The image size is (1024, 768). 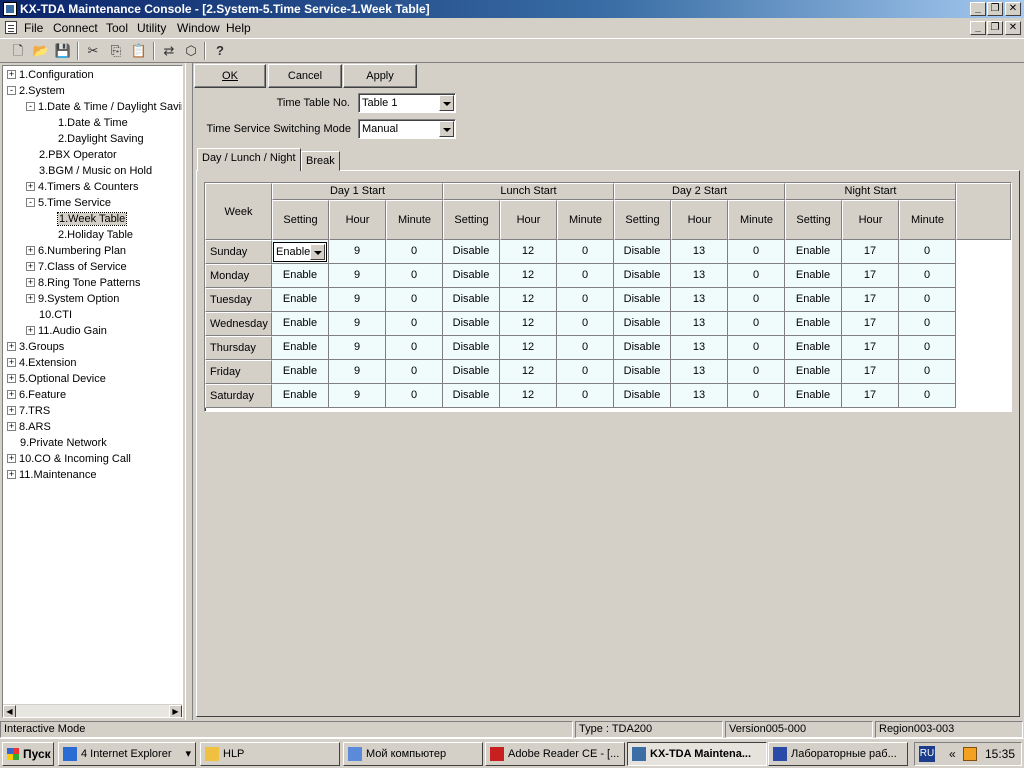 What do you see at coordinates (57, 443) in the screenshot?
I see `tree-item: 9.Private Network` at bounding box center [57, 443].